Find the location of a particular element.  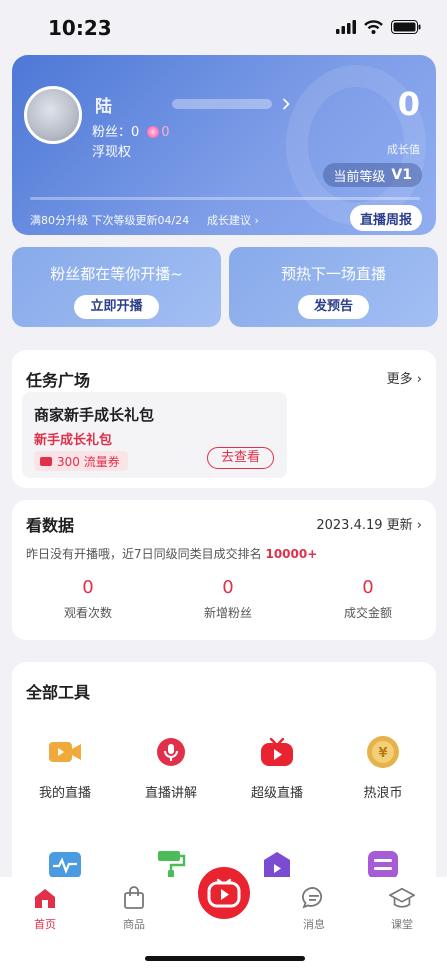

tab-products: 商品 is located at coordinates (134, 908).